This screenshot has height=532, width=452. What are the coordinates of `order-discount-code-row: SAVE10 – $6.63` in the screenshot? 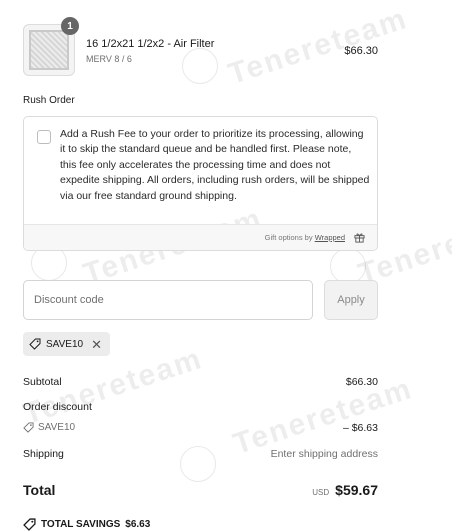 It's located at (200, 428).